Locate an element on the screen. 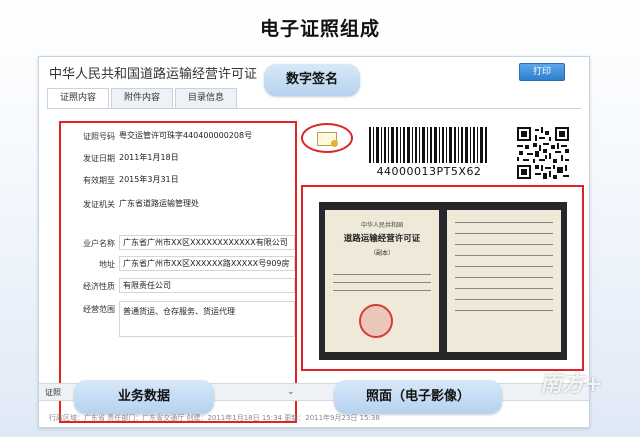  chevron-down-icon: ⌄ is located at coordinates (291, 392).